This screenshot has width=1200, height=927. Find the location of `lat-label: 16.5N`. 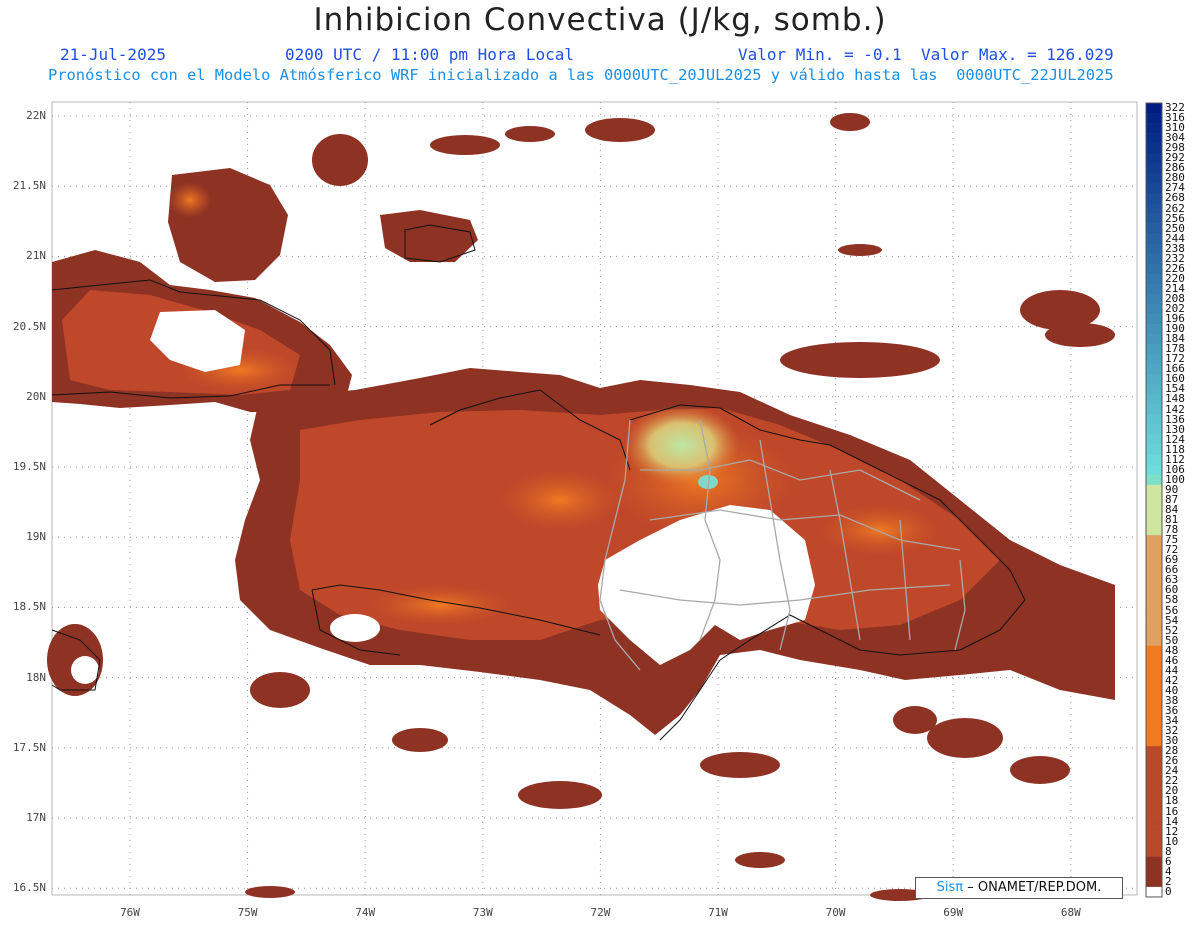

lat-label: 16.5N is located at coordinates (29, 888).